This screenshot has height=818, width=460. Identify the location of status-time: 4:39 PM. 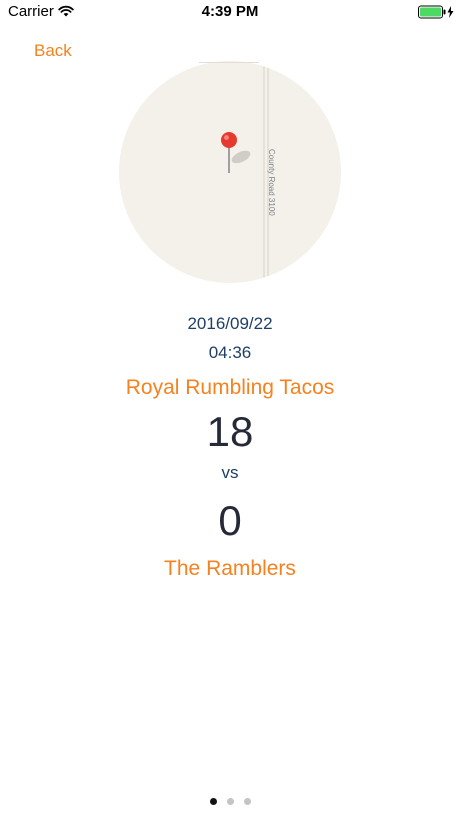
(230, 11).